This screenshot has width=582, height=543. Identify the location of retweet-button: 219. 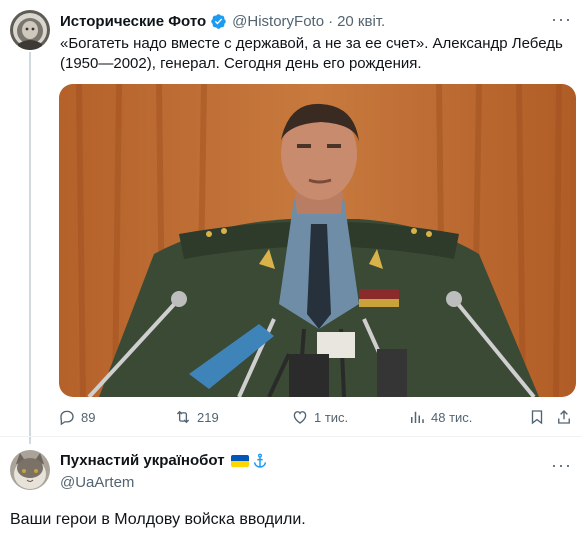
(196, 417).